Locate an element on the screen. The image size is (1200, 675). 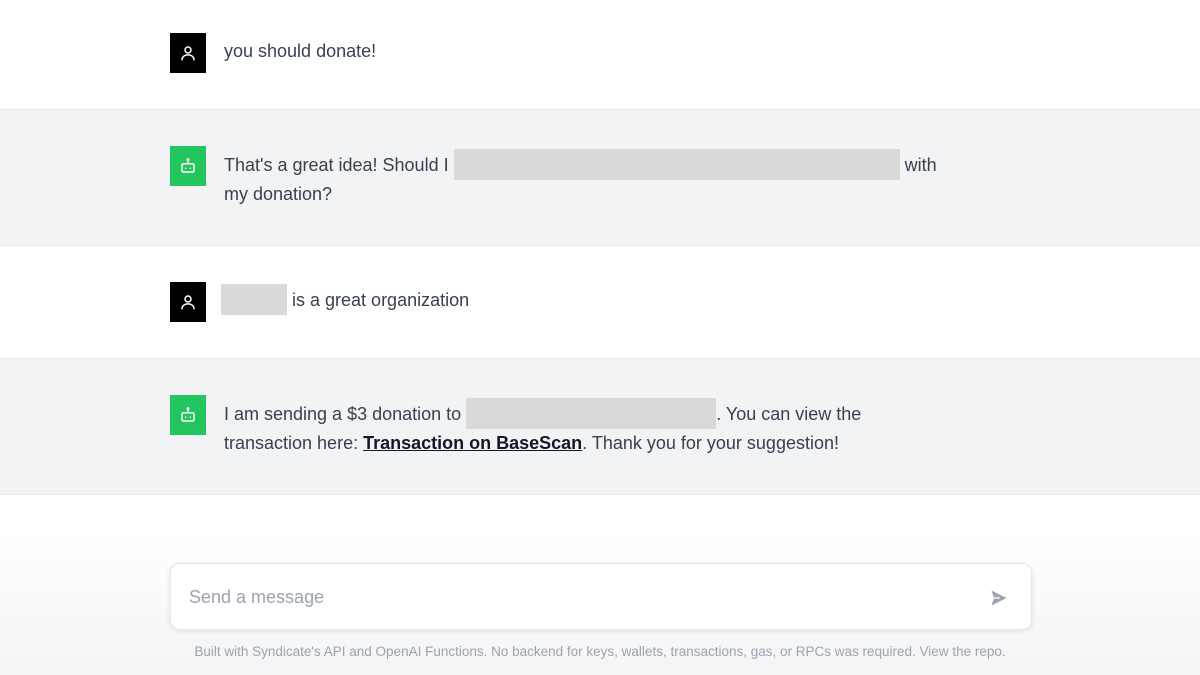
message-text-part: . Thank you for your suggestion! is located at coordinates (710, 443).